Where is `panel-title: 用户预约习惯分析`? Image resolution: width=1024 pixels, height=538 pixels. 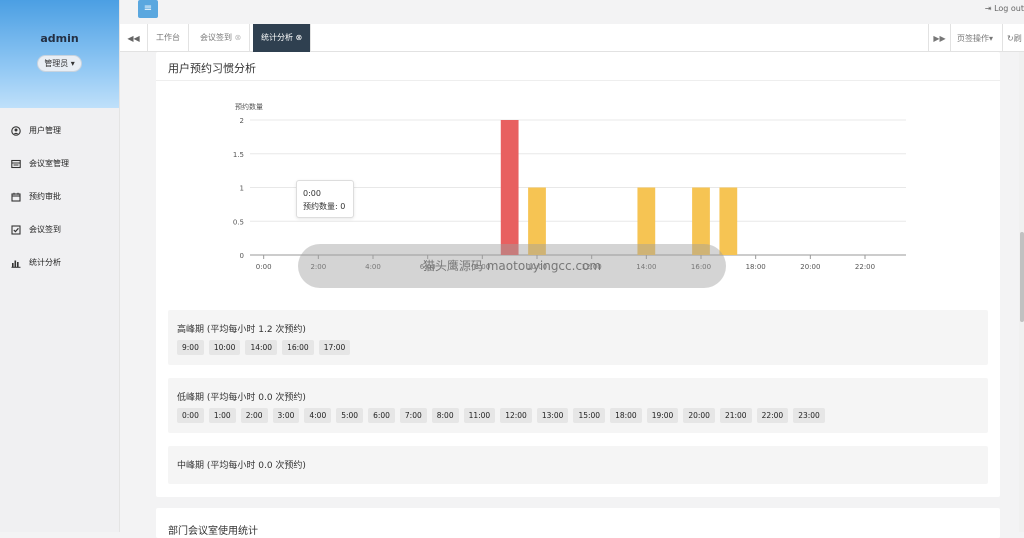
panel-title: 用户预约习惯分析 is located at coordinates (212, 68).